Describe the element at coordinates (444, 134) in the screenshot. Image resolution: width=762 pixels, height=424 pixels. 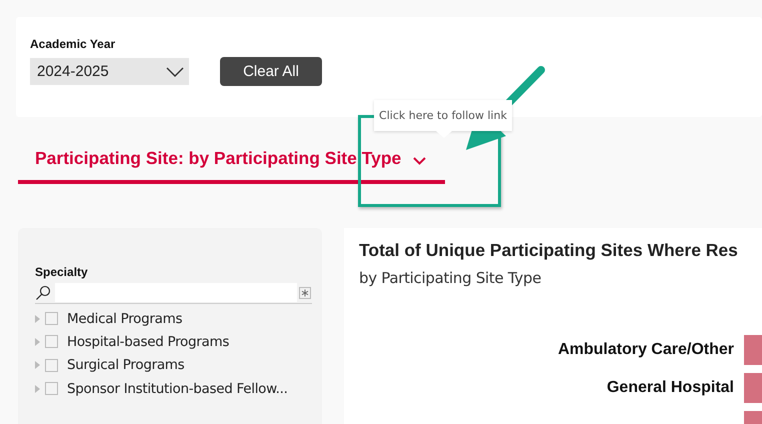
I see `tooltip-pointer` at that location.